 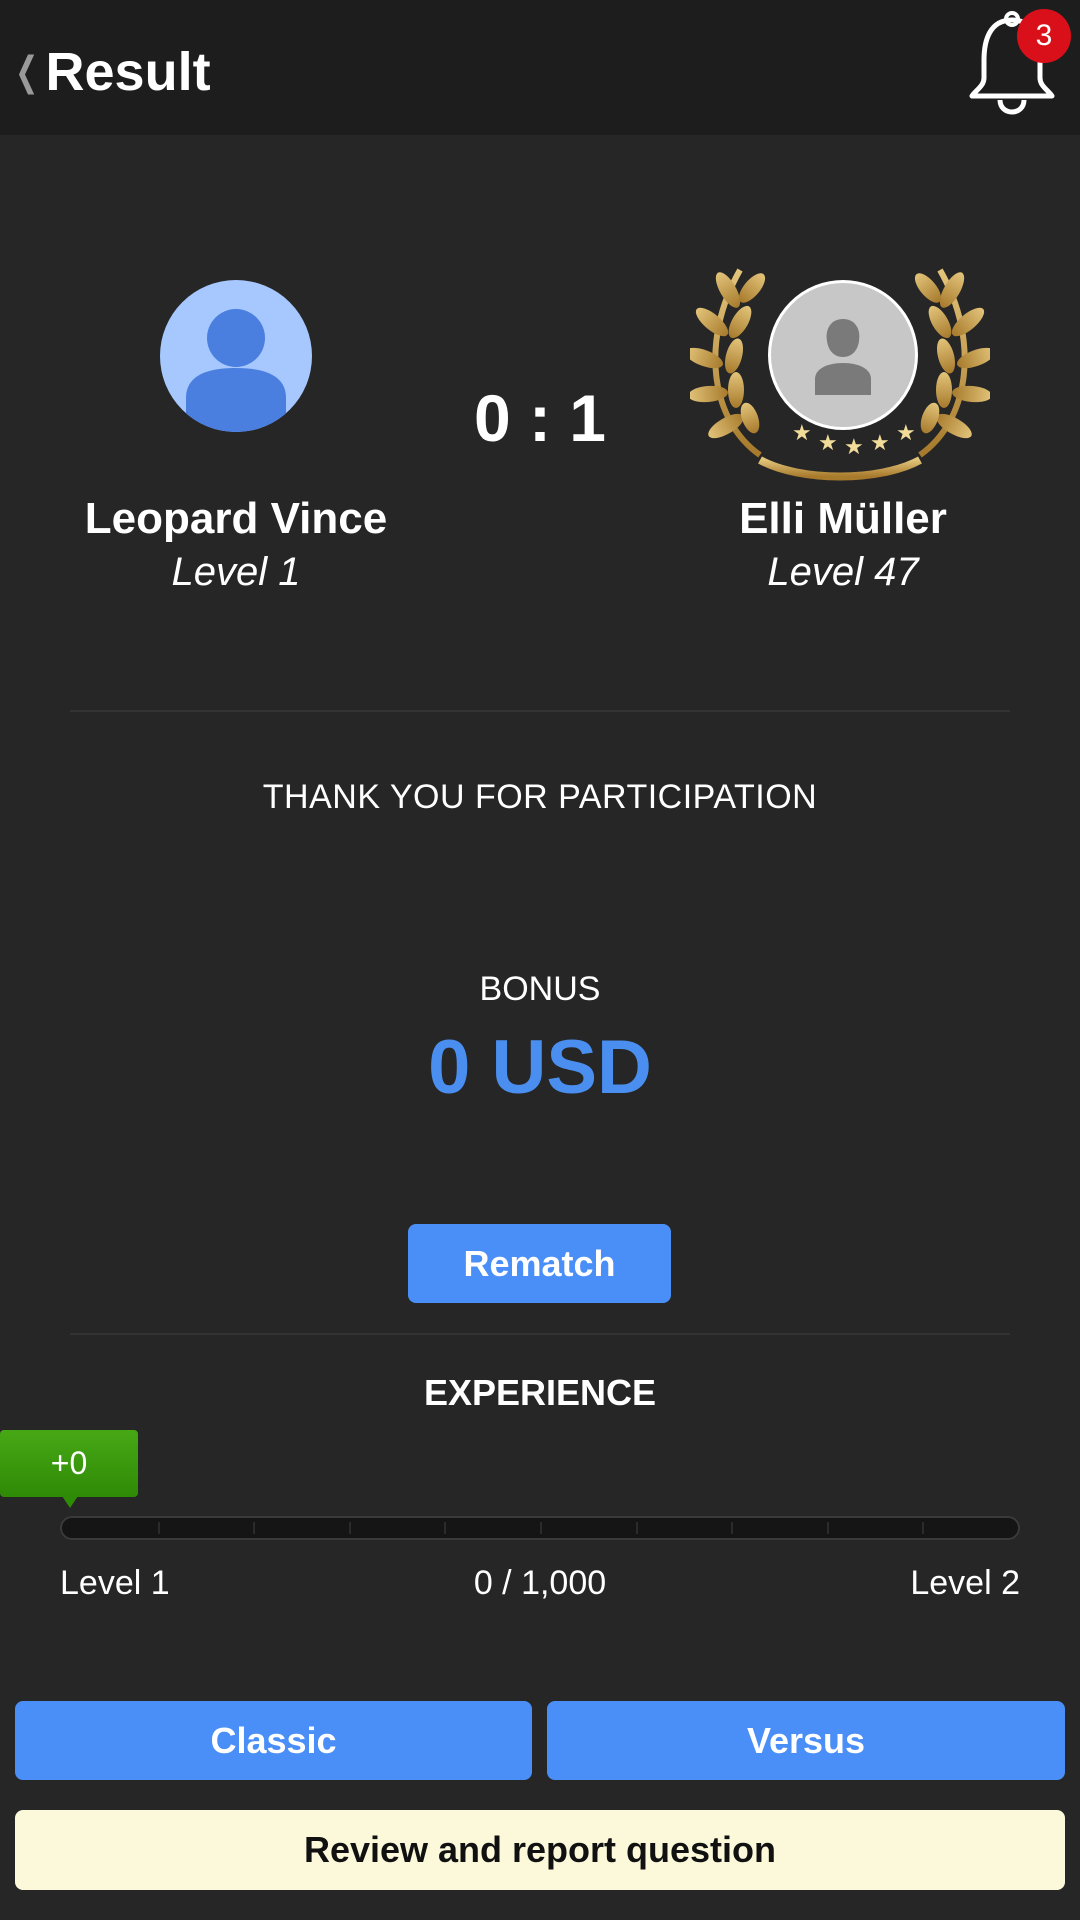 What do you see at coordinates (806, 1740) in the screenshot?
I see `versus-button: Versus` at bounding box center [806, 1740].